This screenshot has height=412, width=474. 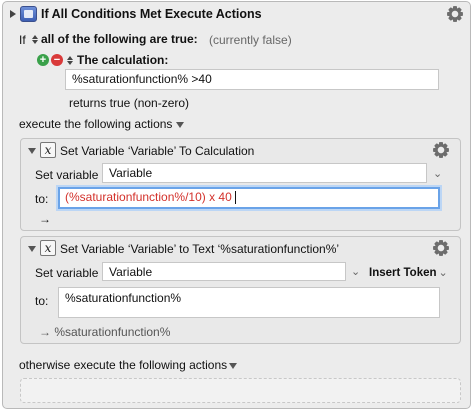 I want to click on otherwise-menu-triangle-icon, so click(x=233, y=366).